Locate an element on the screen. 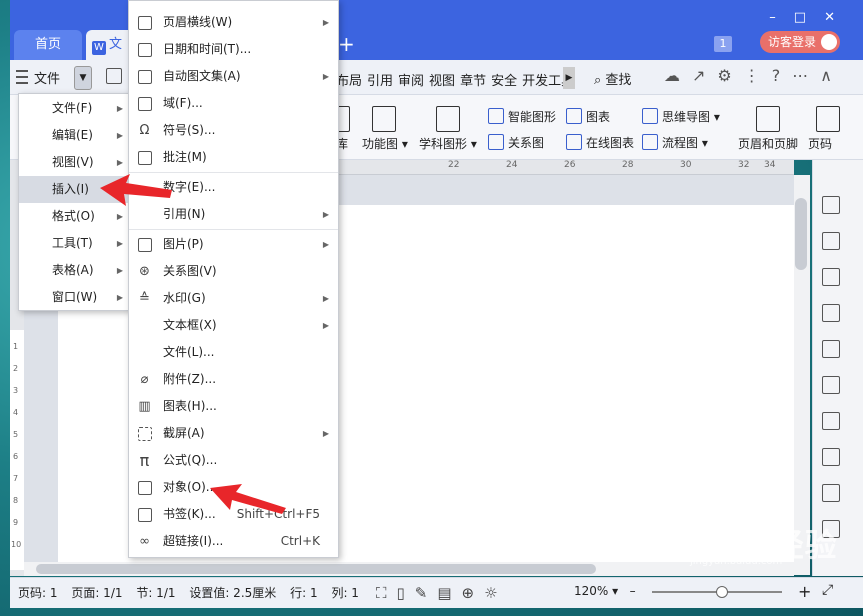  cloud-icon: ☁ is located at coordinates (678, 75).